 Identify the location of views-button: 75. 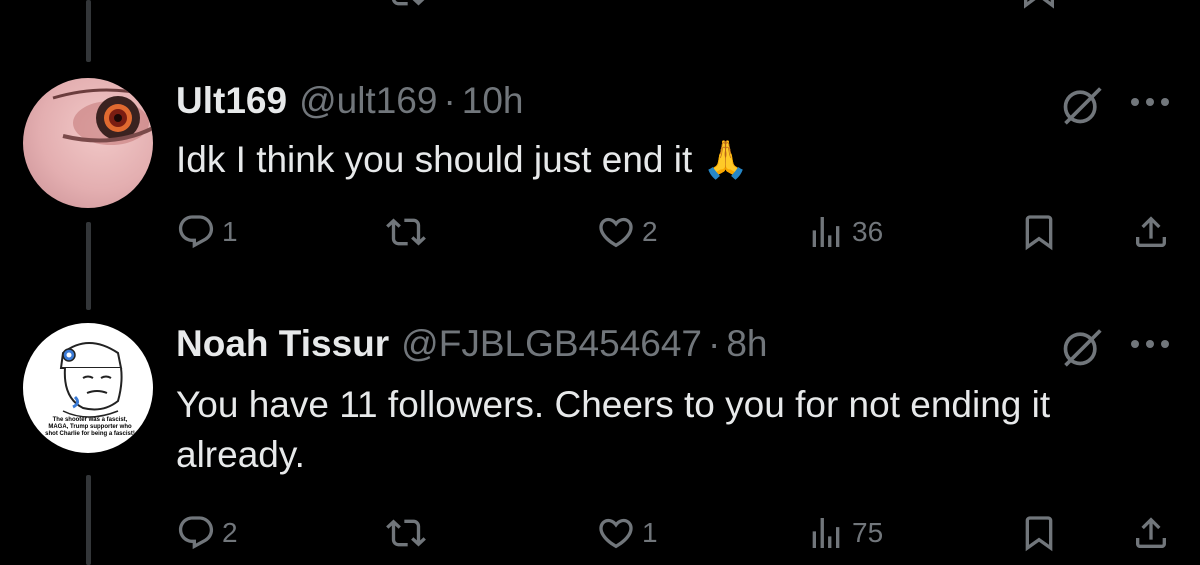
(844, 533).